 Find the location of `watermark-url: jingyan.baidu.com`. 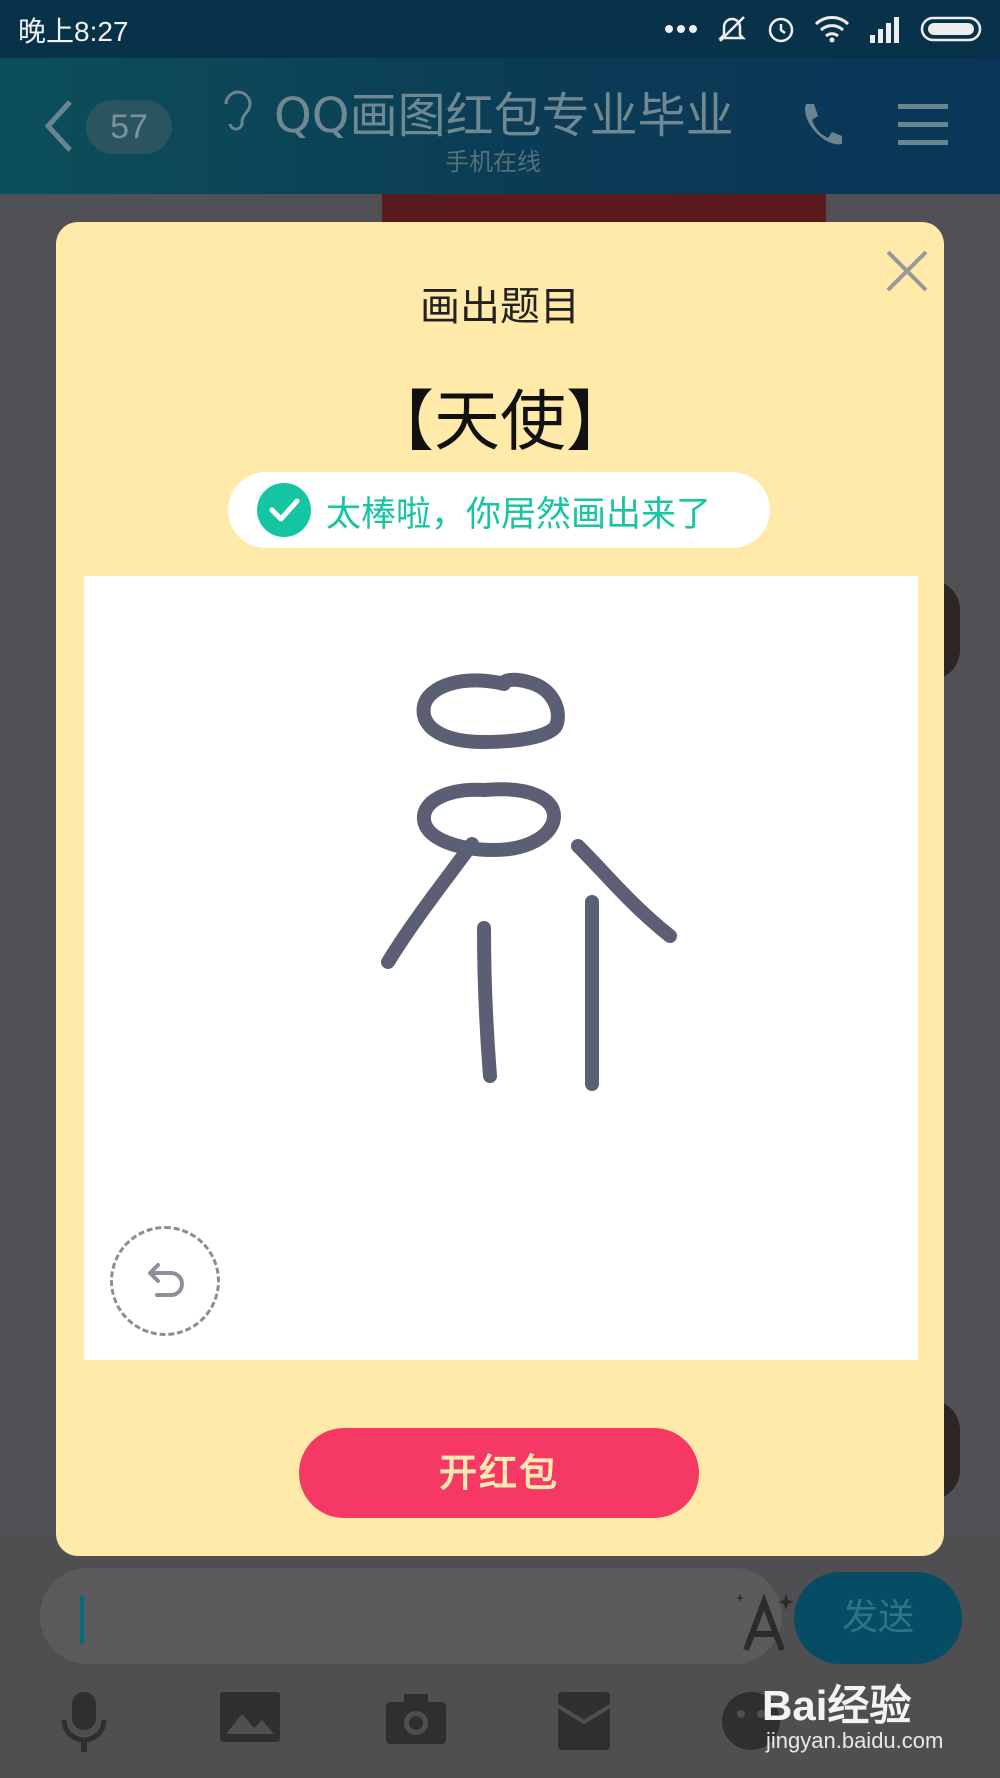

watermark-url: jingyan.baidu.com is located at coordinates (855, 1740).